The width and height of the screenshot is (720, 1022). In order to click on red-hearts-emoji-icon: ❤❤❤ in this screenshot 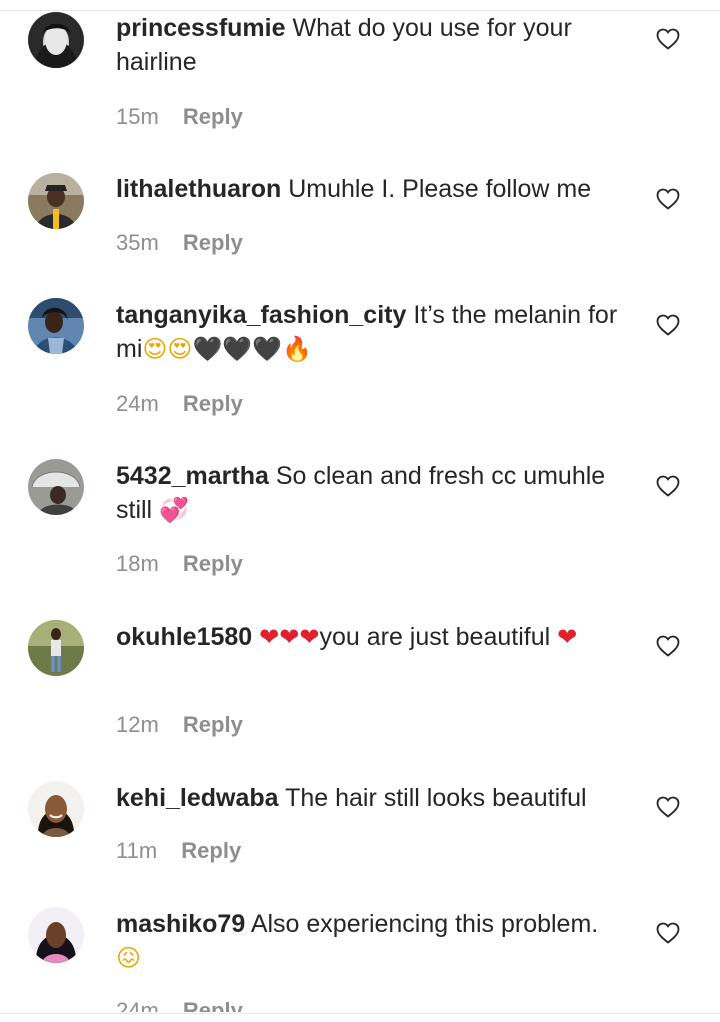, I will do `click(289, 637)`.